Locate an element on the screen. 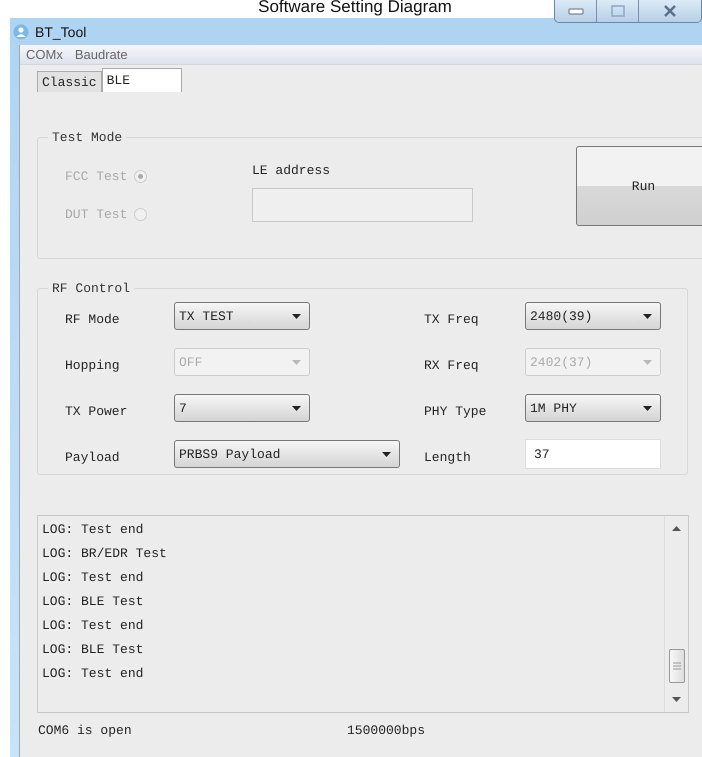  dropdown: 1M PHY is located at coordinates (593, 408).